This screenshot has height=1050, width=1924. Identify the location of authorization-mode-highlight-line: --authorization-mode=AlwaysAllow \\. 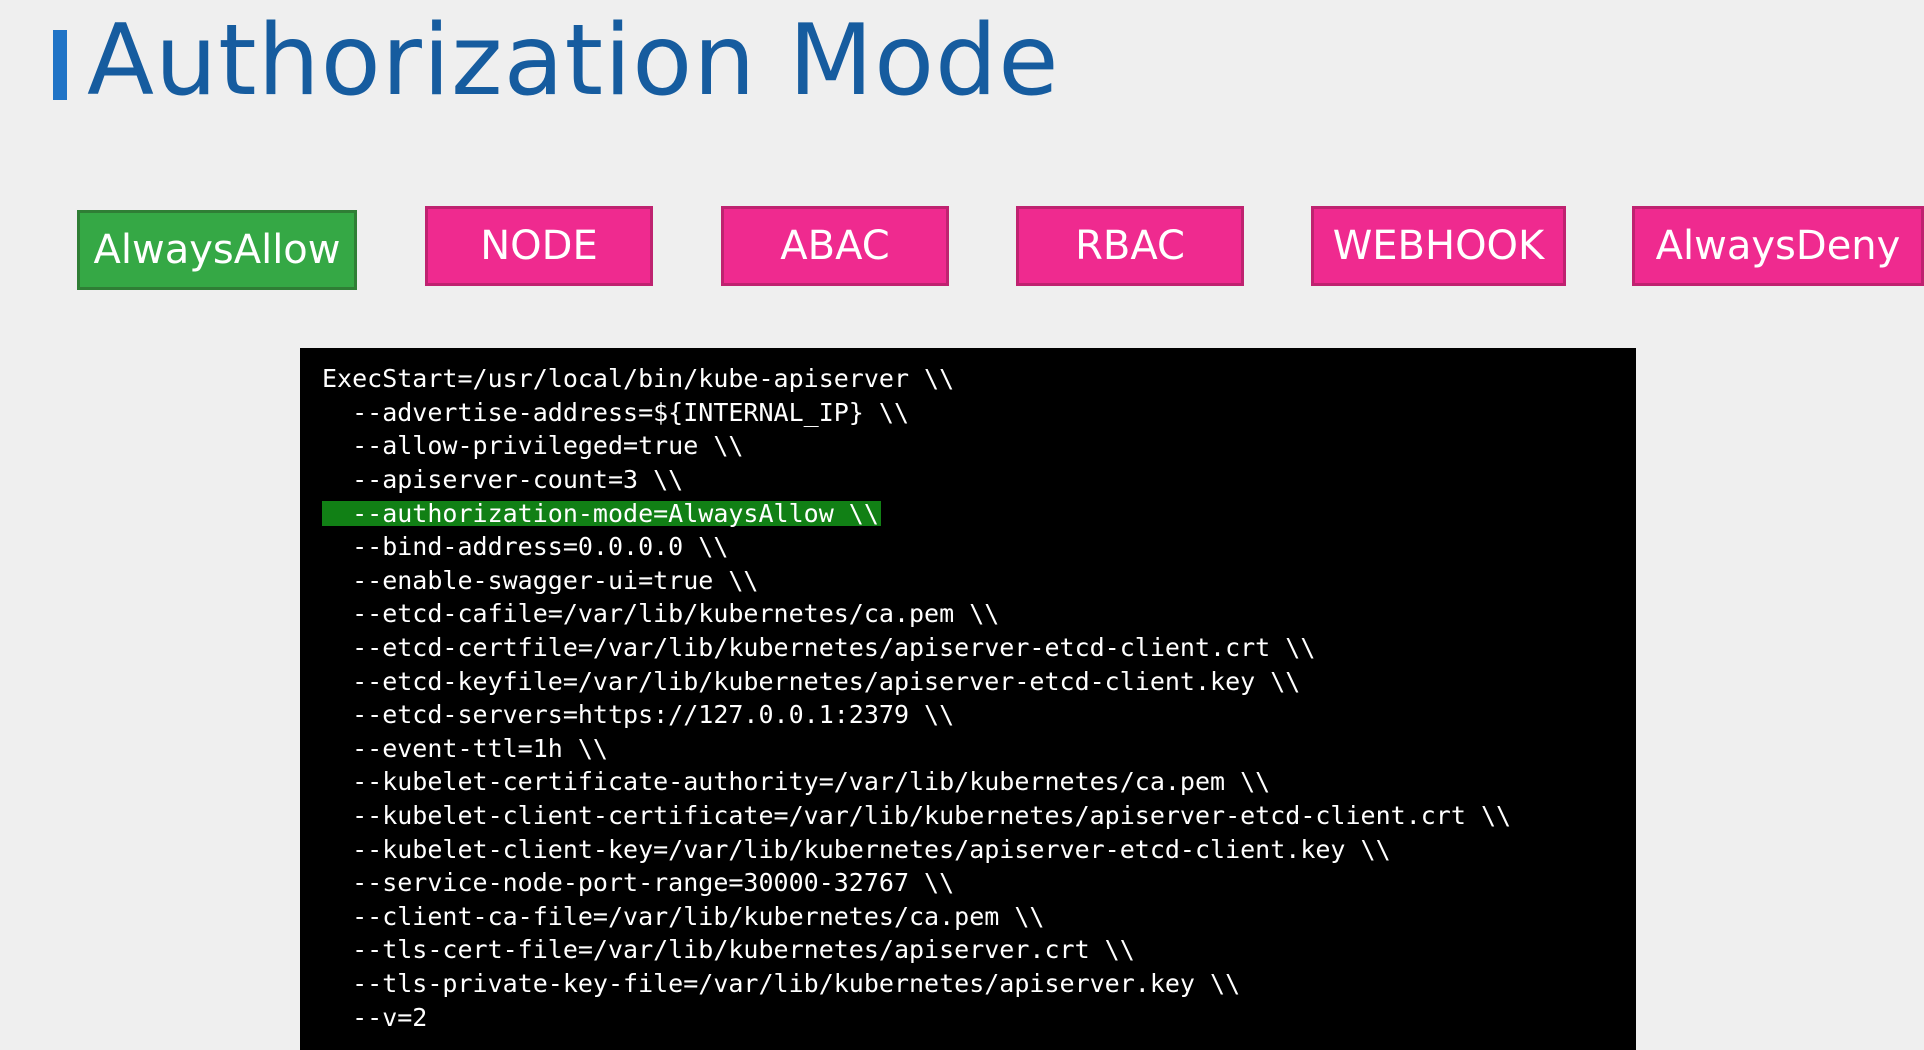
(601, 513).